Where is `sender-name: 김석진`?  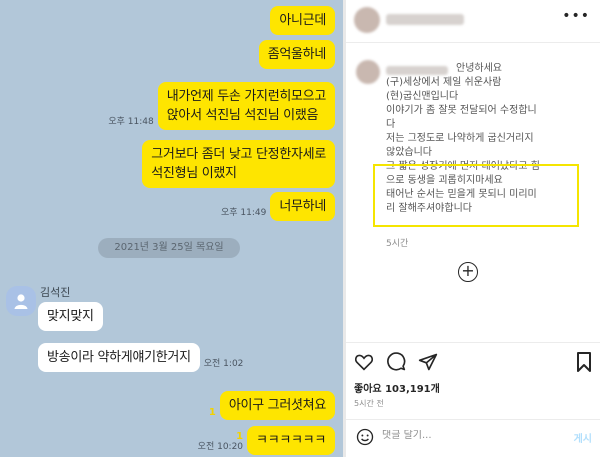 sender-name: 김석진 is located at coordinates (55, 292).